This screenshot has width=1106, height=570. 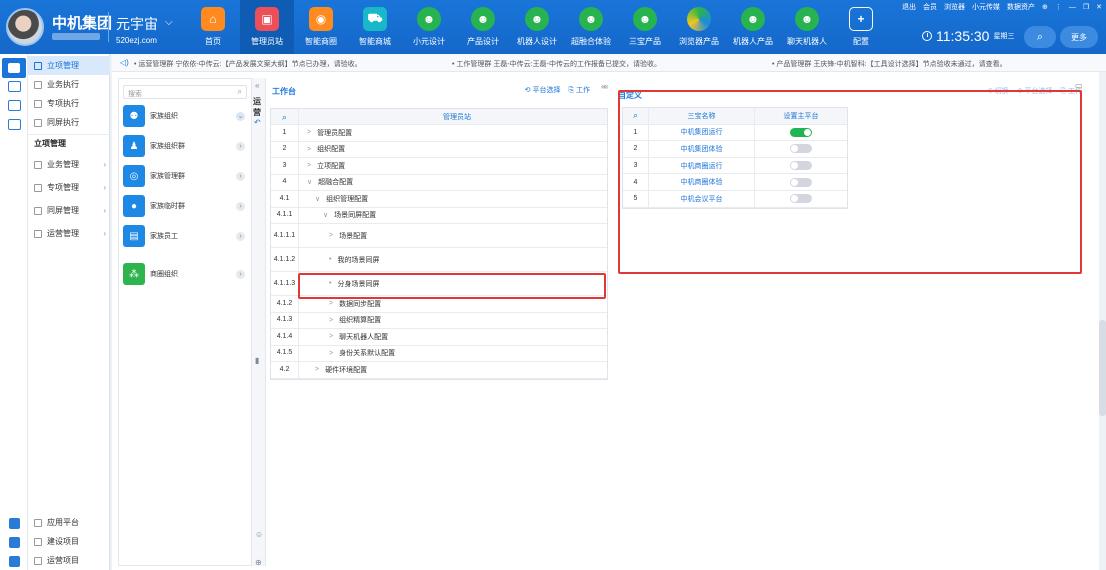 What do you see at coordinates (25, 27) in the screenshot?
I see `company-avatar` at bounding box center [25, 27].